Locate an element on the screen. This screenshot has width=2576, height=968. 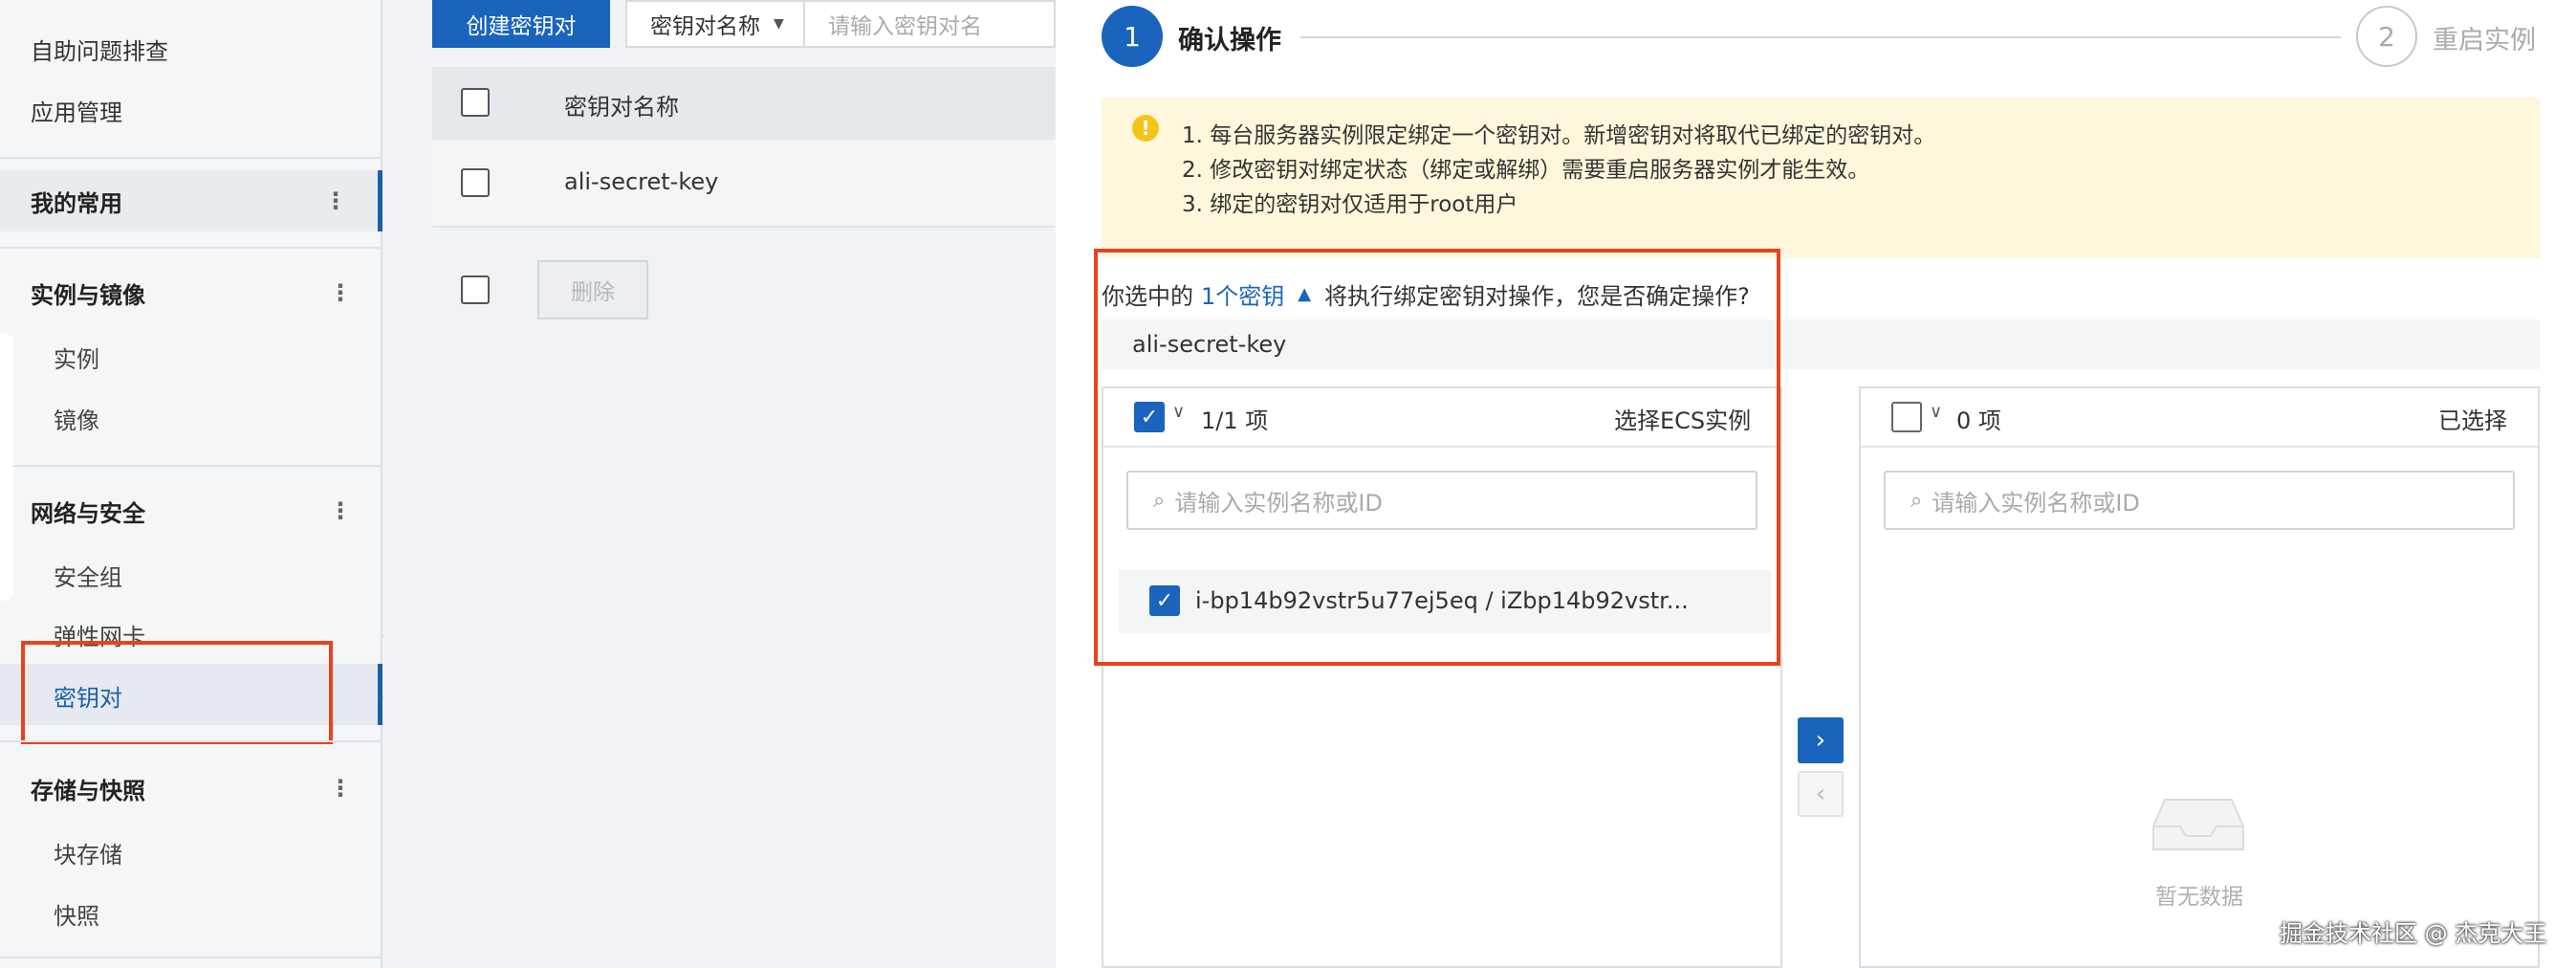
step-connector is located at coordinates (1820, 37).